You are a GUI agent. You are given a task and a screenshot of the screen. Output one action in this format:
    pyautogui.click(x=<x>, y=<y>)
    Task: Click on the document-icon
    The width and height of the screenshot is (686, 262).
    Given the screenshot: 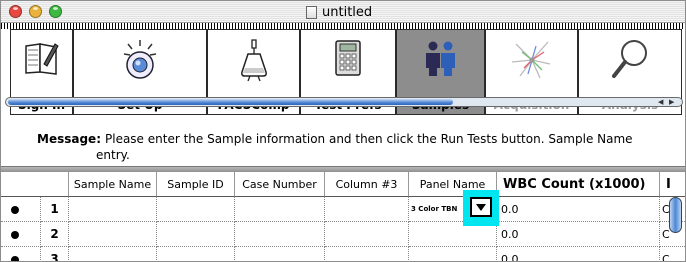 What is the action you would take?
    pyautogui.click(x=311, y=12)
    